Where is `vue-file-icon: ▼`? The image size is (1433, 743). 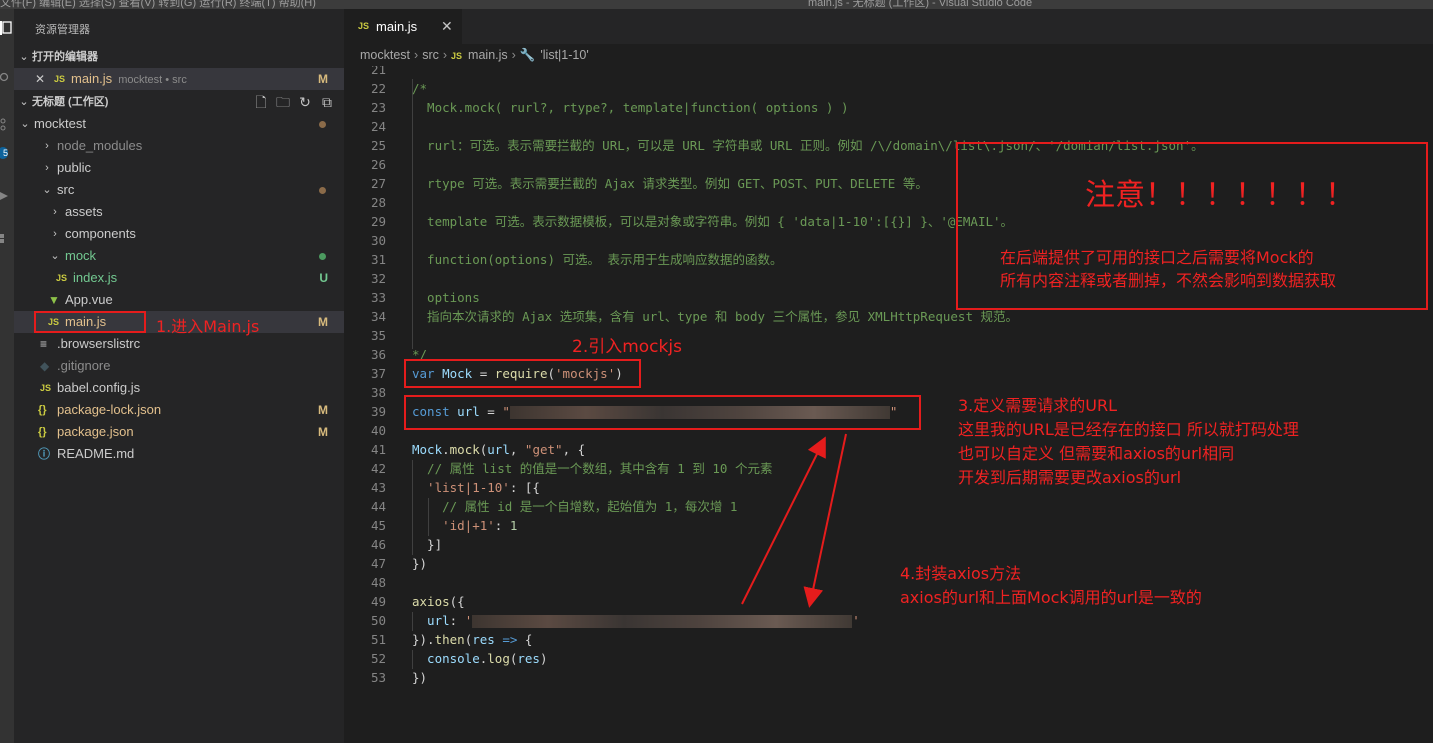 vue-file-icon: ▼ is located at coordinates (54, 300).